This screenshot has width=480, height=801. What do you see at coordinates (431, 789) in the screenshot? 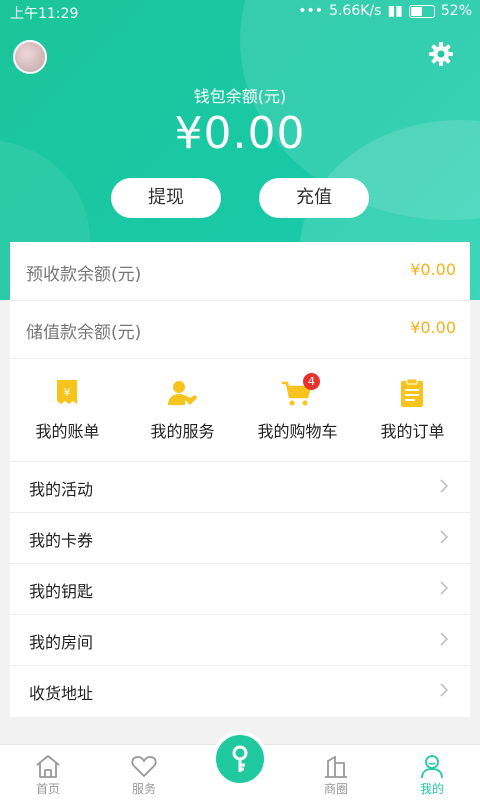
I see `tab-label: 我的` at bounding box center [431, 789].